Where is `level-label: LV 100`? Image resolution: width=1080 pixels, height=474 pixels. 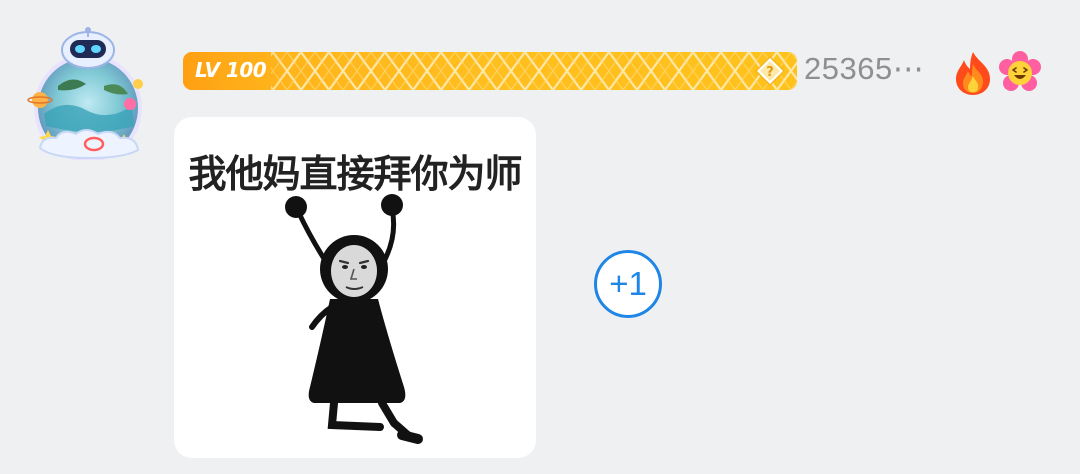 level-label: LV 100 is located at coordinates (231, 70).